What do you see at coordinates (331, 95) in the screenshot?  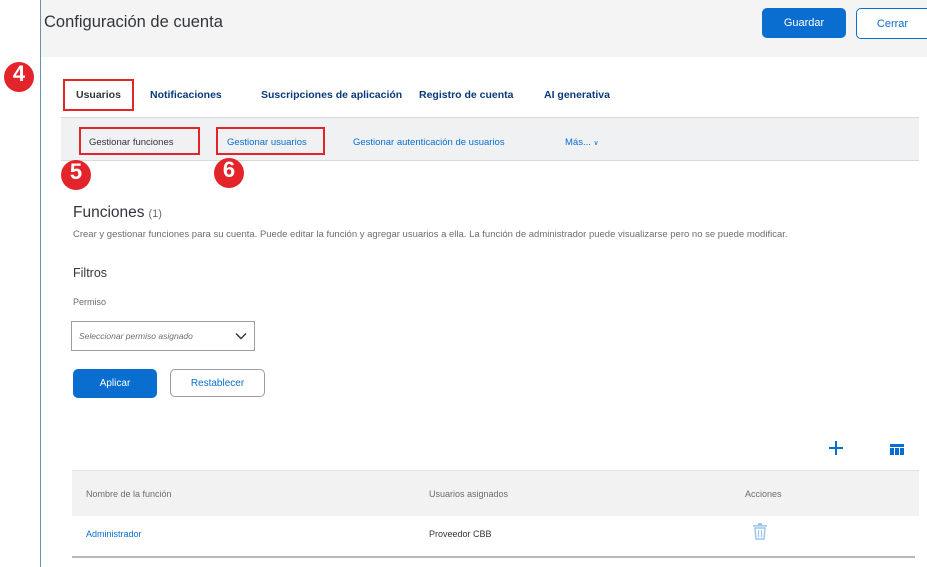 I see `tab-suscripciones: Suscripciones de aplicación` at bounding box center [331, 95].